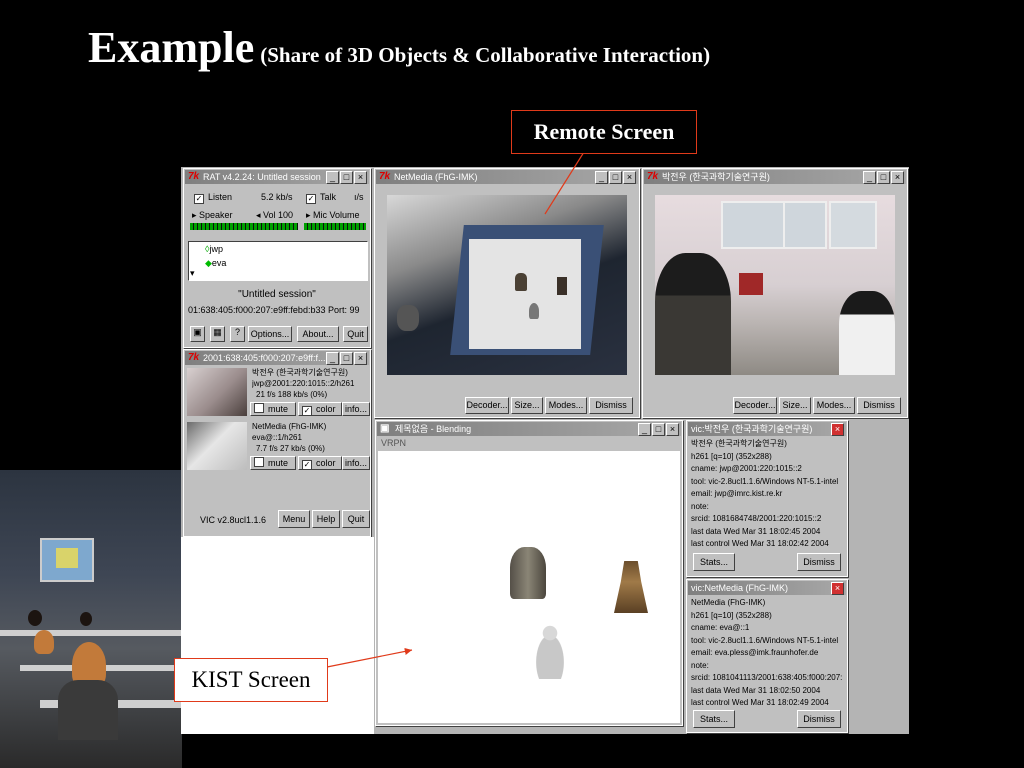 Image resolution: width=1024 pixels, height=768 pixels. Describe the element at coordinates (277, 177) in the screenshot. I see `rat-titlebar: 7k RAT v4.2.24: Untitled session _ □ ×` at that location.